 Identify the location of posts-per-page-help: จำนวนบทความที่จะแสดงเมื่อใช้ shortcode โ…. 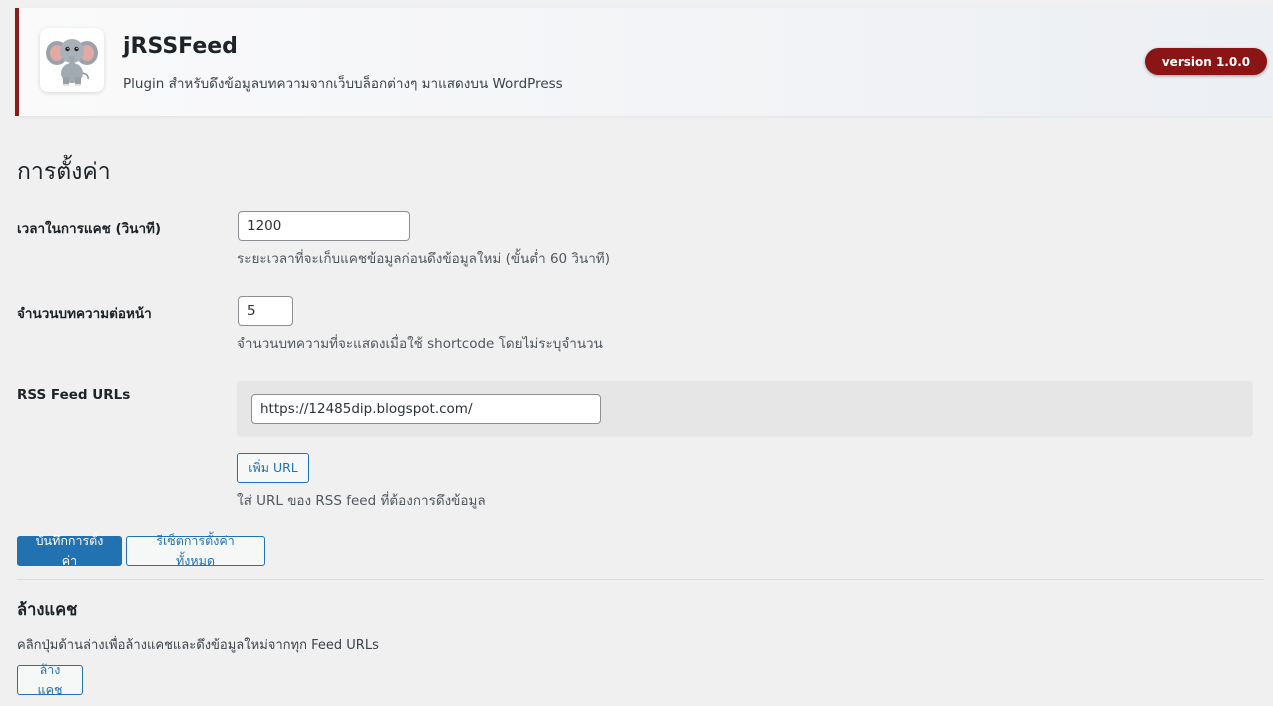
(420, 344).